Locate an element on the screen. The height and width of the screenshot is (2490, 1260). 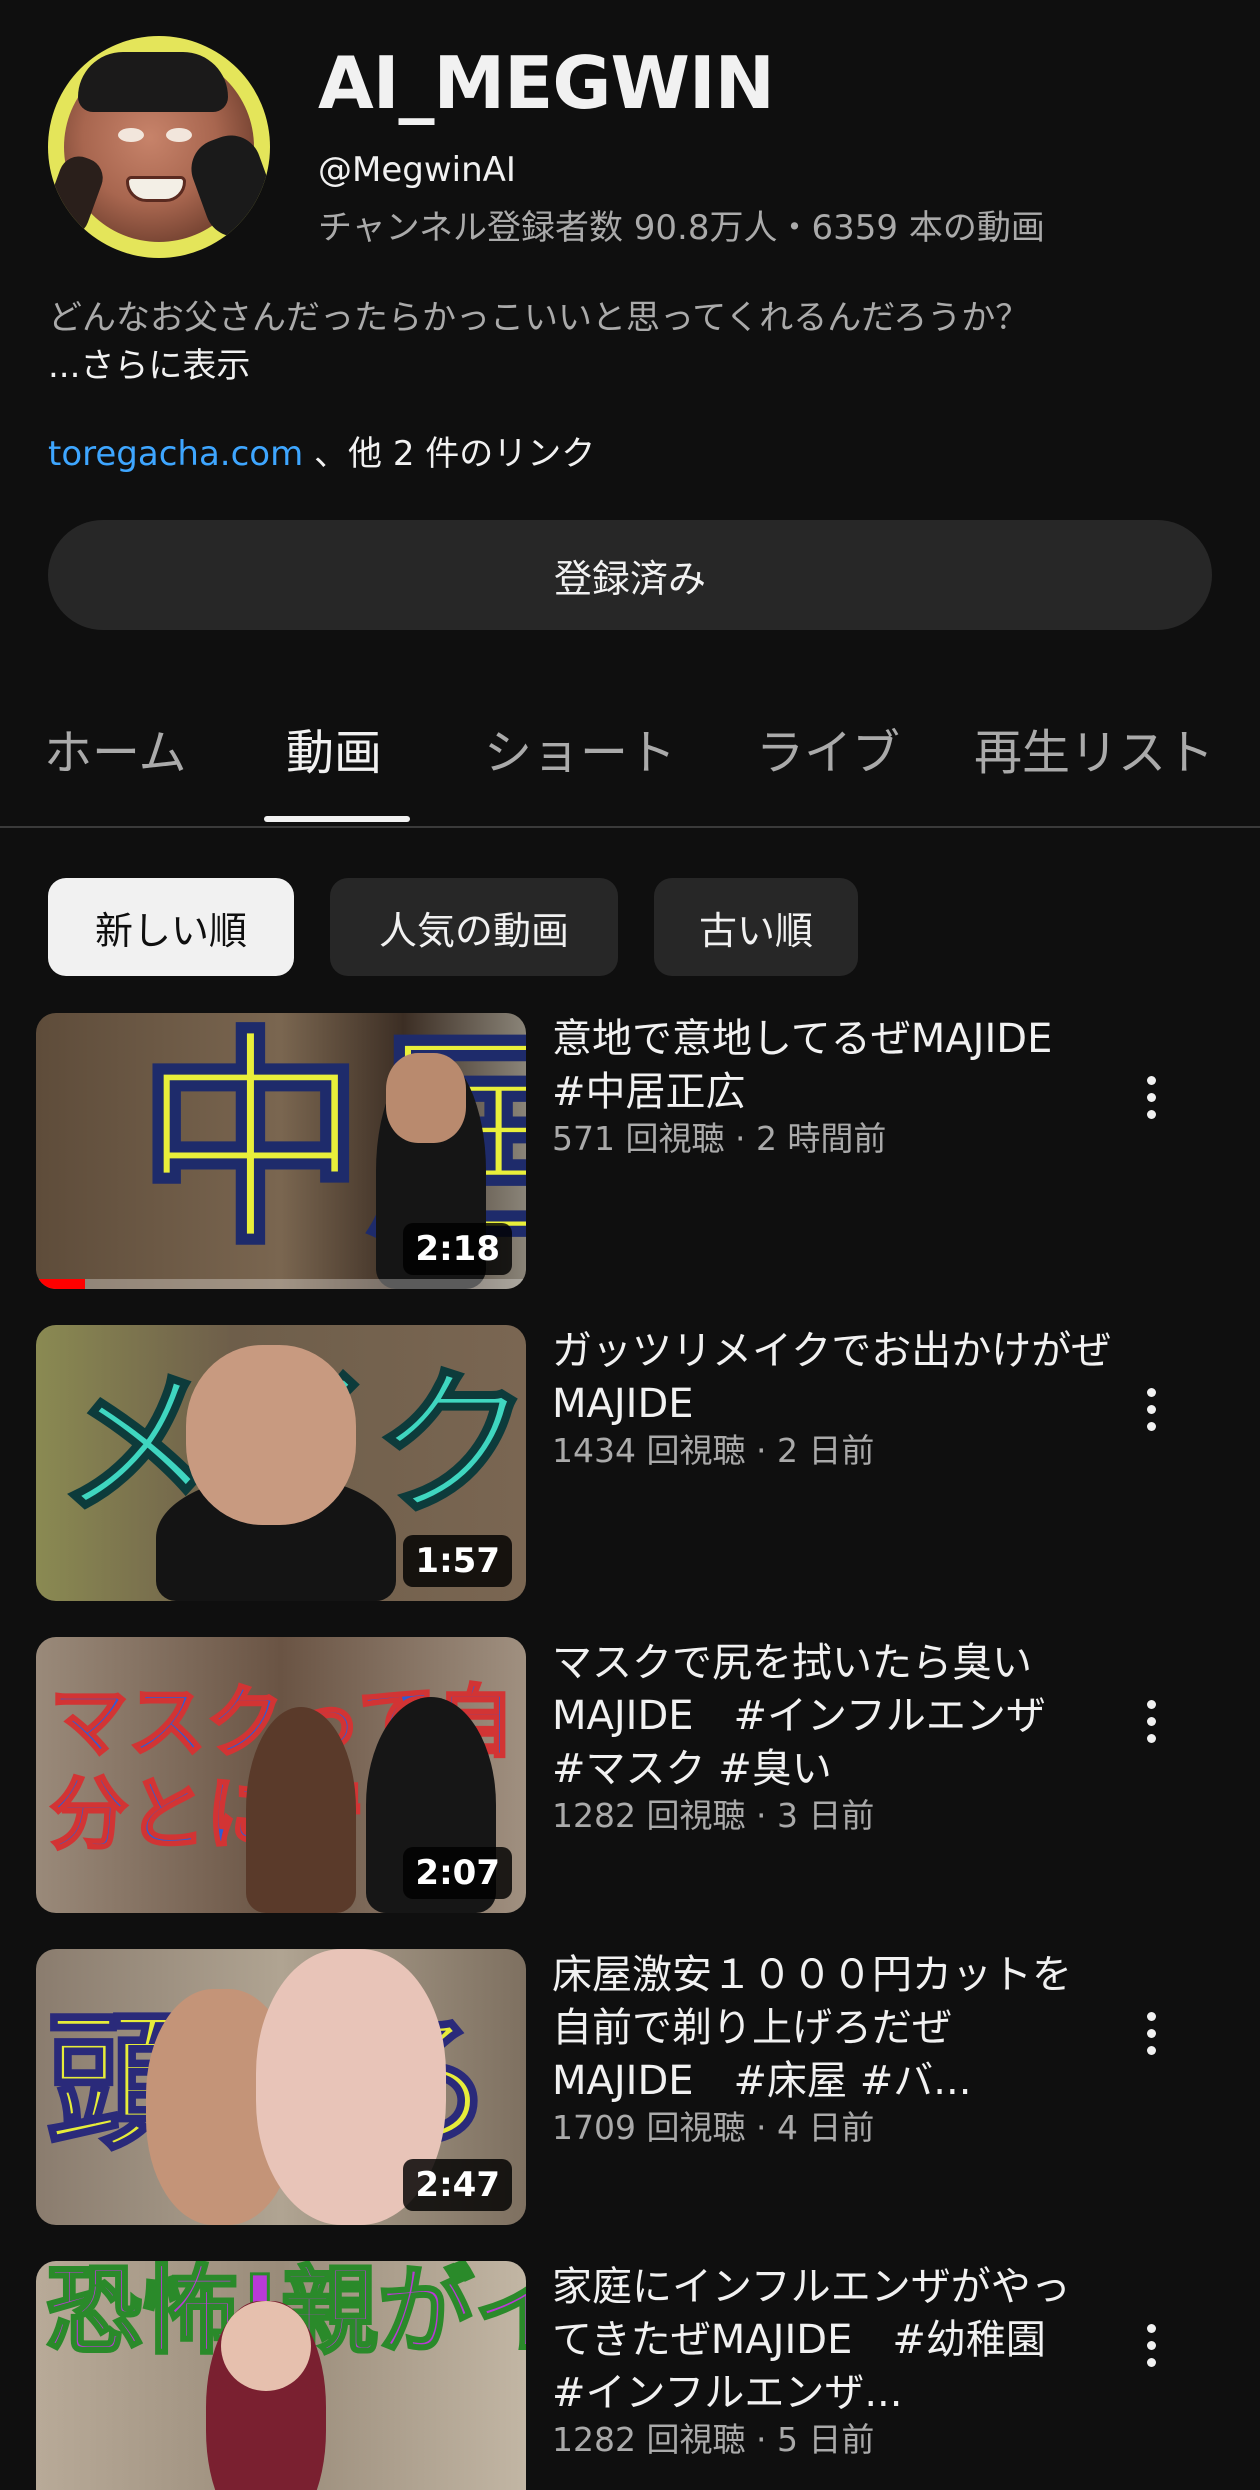
channel-stats: チャンネル登録者数 90.8万人・6359 本の動画 is located at coordinates (681, 228).